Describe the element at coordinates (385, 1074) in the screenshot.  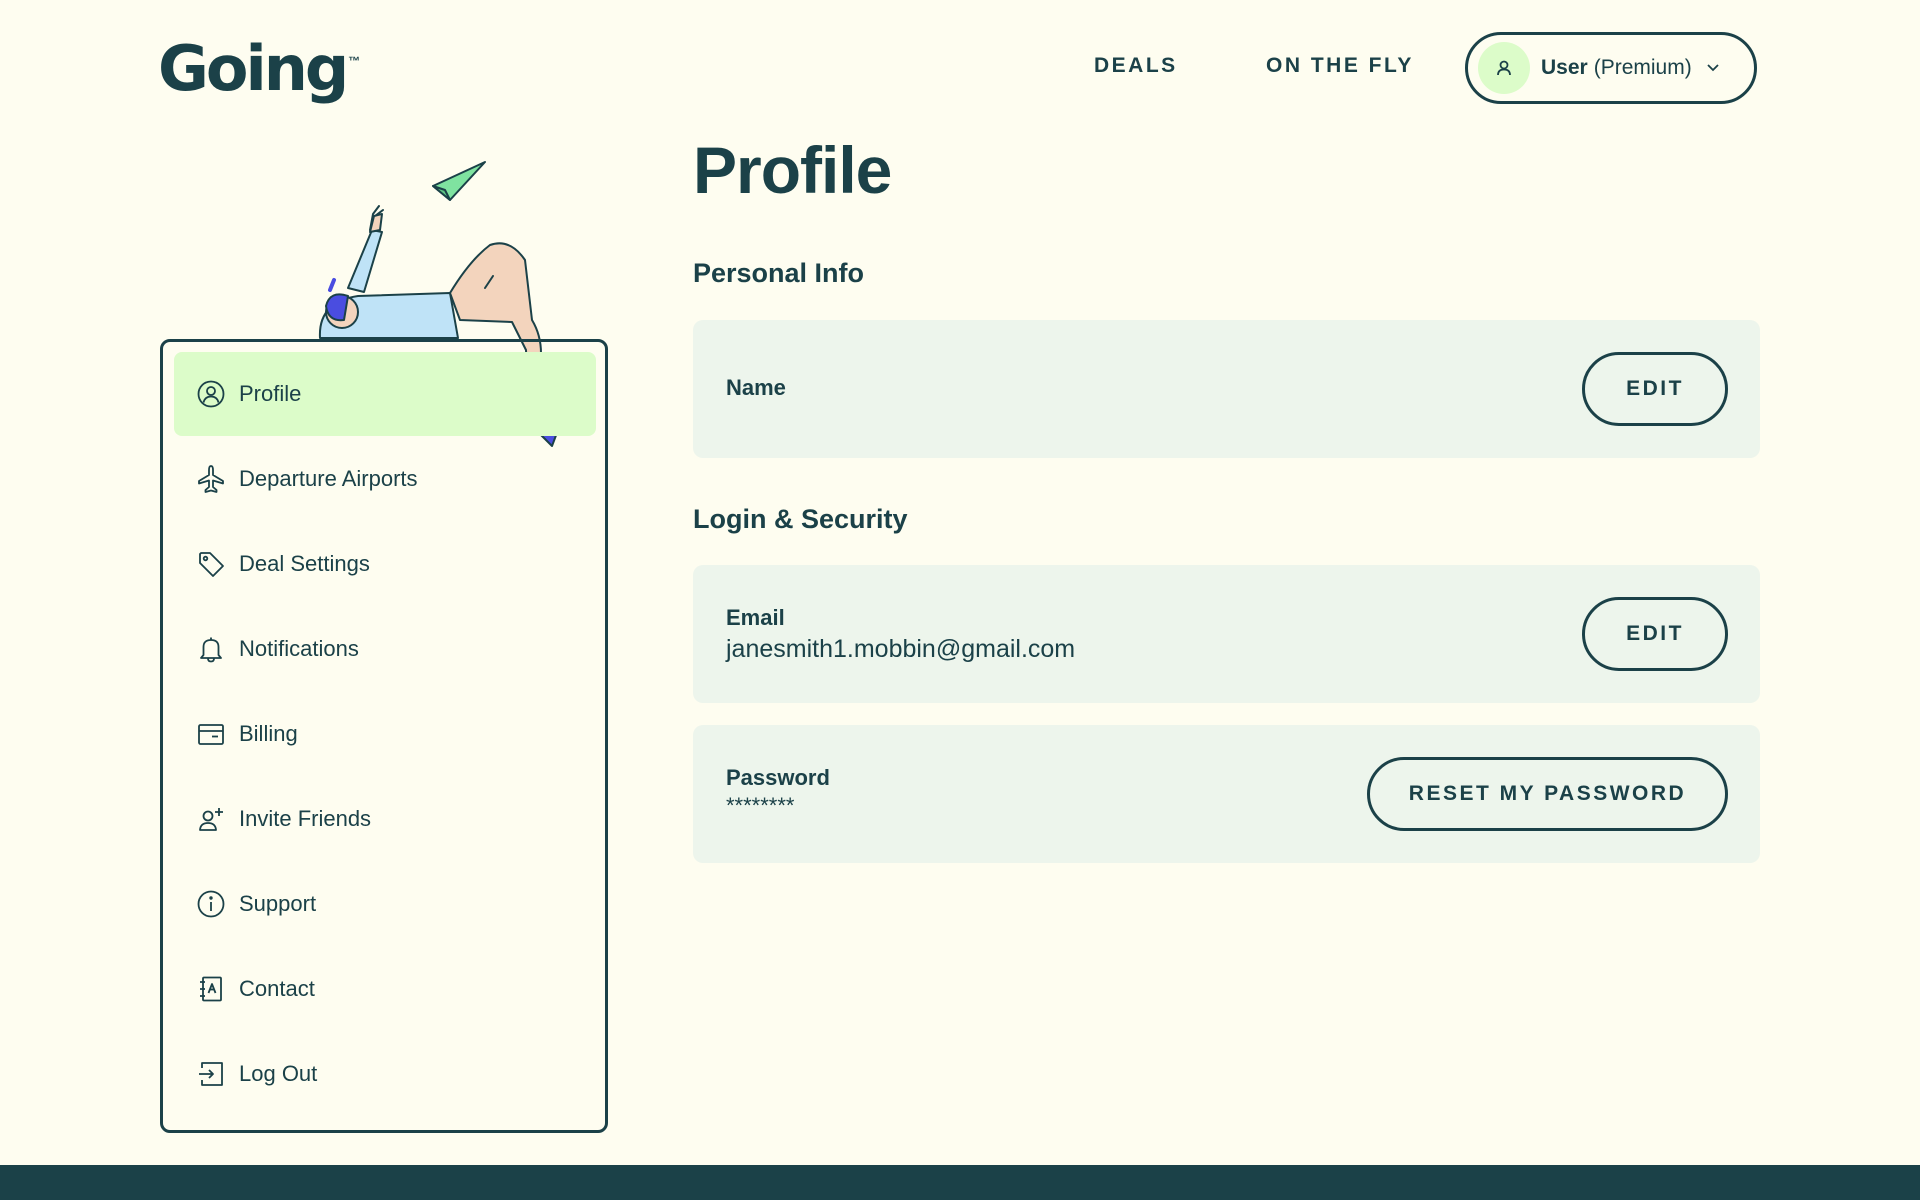
I see `sidebar-item-log-out: Log Out` at that location.